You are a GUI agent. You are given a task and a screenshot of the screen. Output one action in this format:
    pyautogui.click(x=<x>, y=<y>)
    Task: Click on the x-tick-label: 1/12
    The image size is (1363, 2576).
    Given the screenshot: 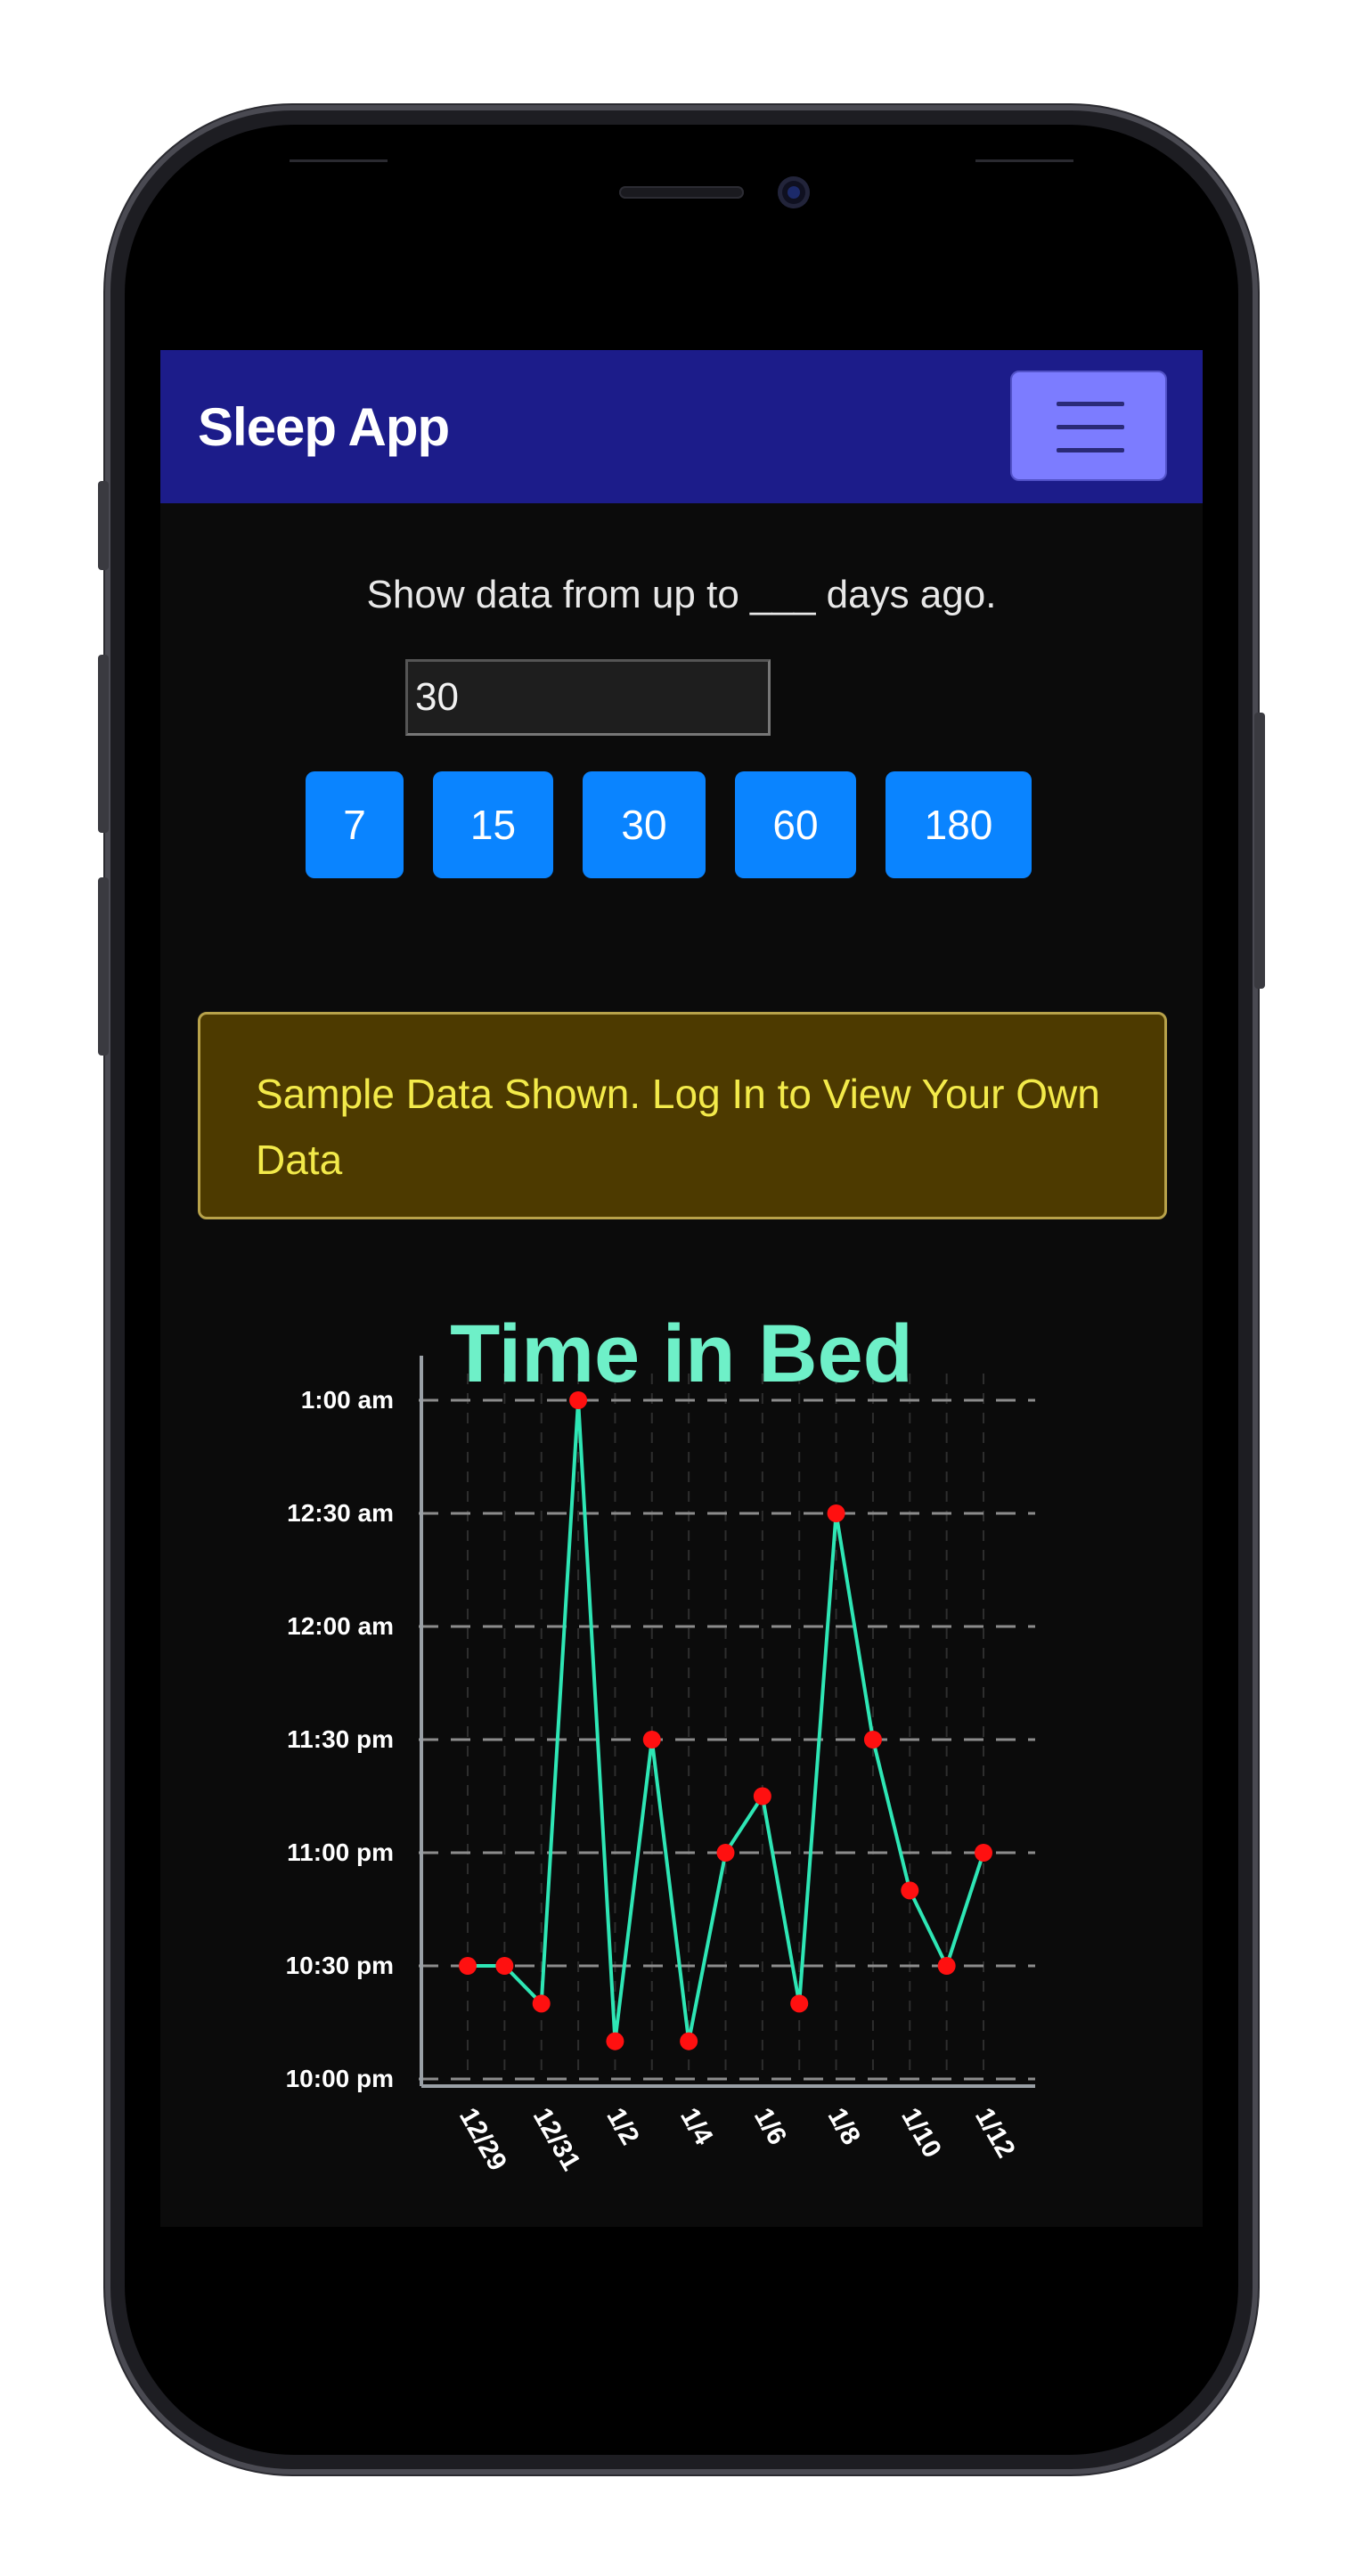 What is the action you would take?
    pyautogui.click(x=995, y=2133)
    